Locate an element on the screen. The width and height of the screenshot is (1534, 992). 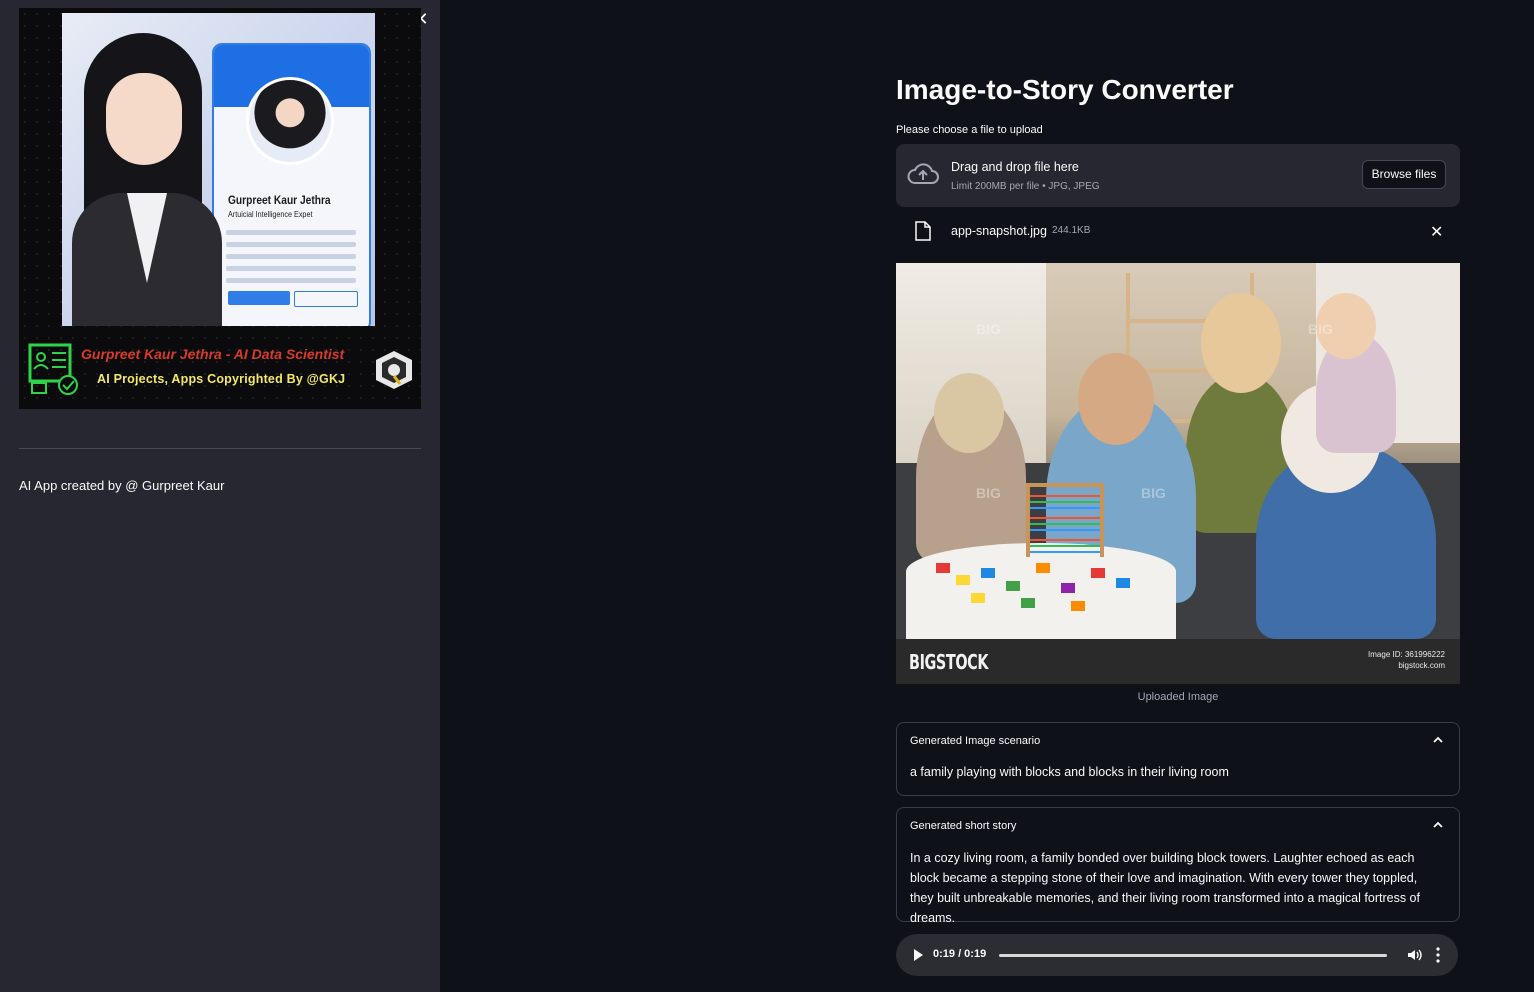
dropzone-limit: Limit 200MB per file • JPG, JPEG is located at coordinates (1025, 186).